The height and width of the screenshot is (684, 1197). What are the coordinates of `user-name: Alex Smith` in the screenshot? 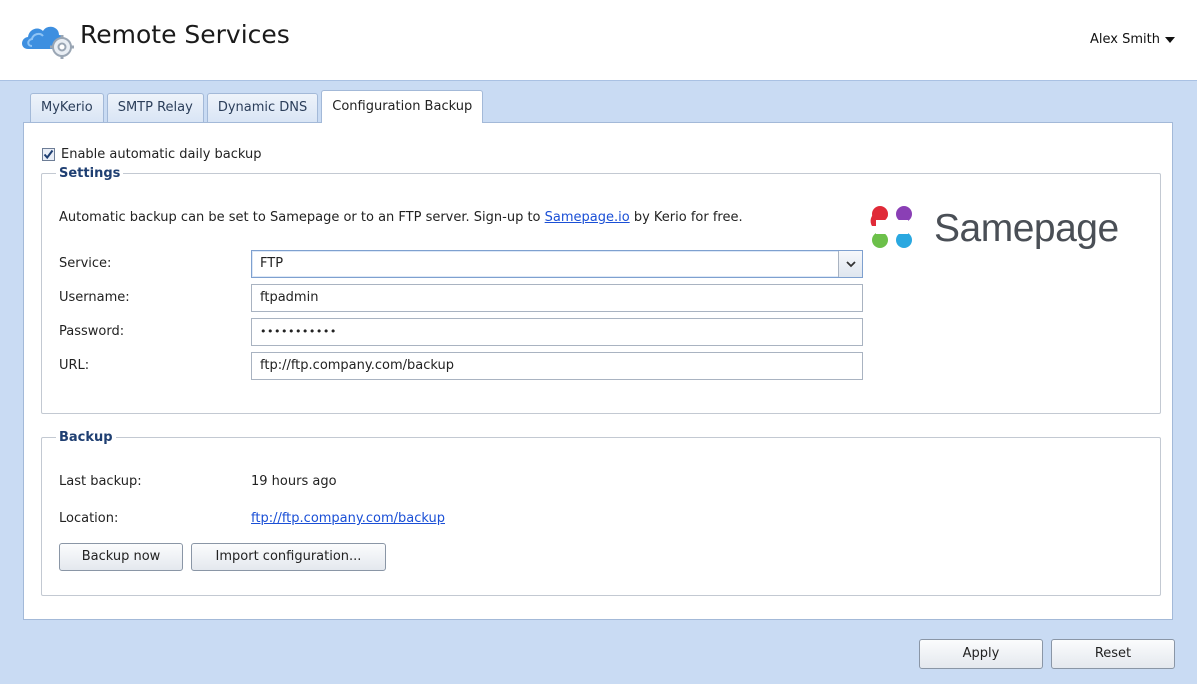 It's located at (1125, 39).